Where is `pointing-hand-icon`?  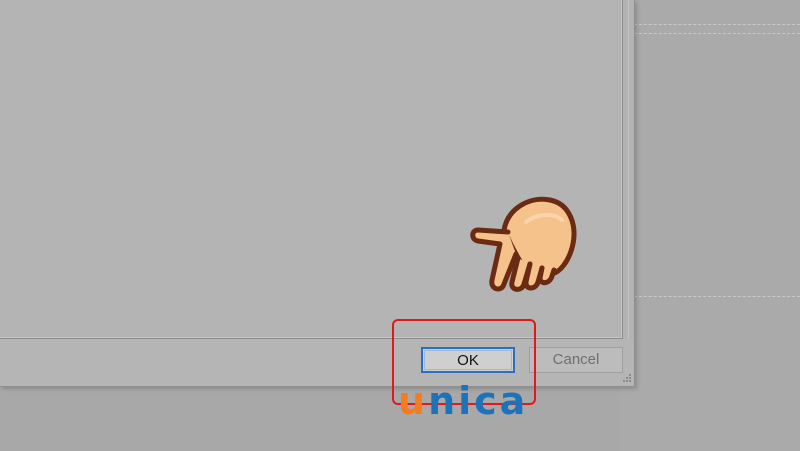 pointing-hand-icon is located at coordinates (523, 244).